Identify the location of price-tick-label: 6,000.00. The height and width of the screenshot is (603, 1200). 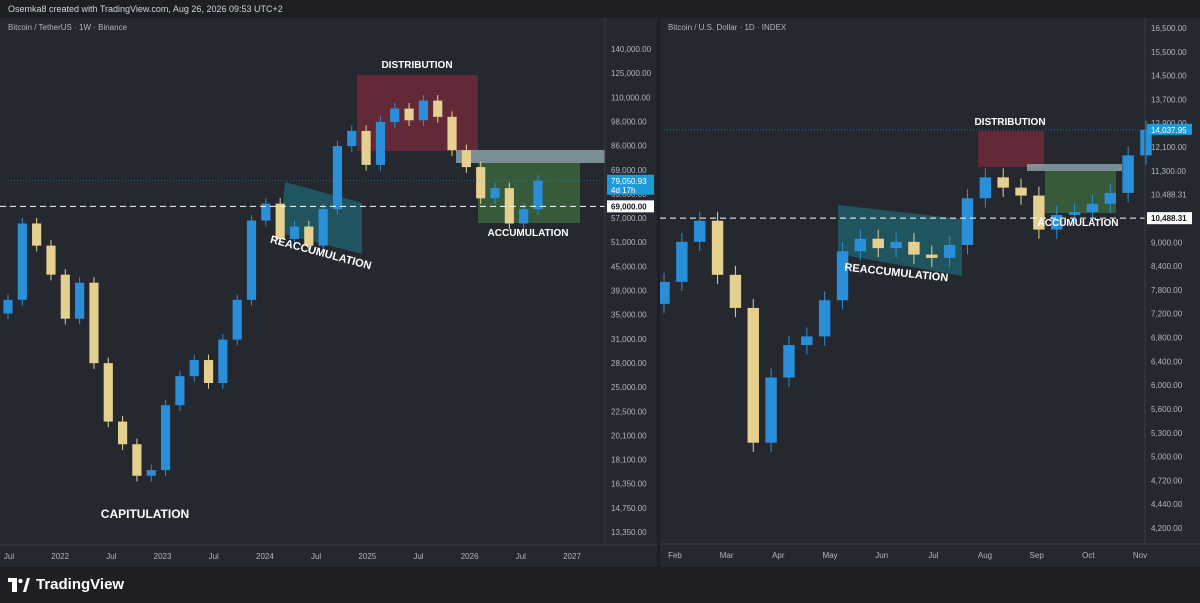
(1167, 385).